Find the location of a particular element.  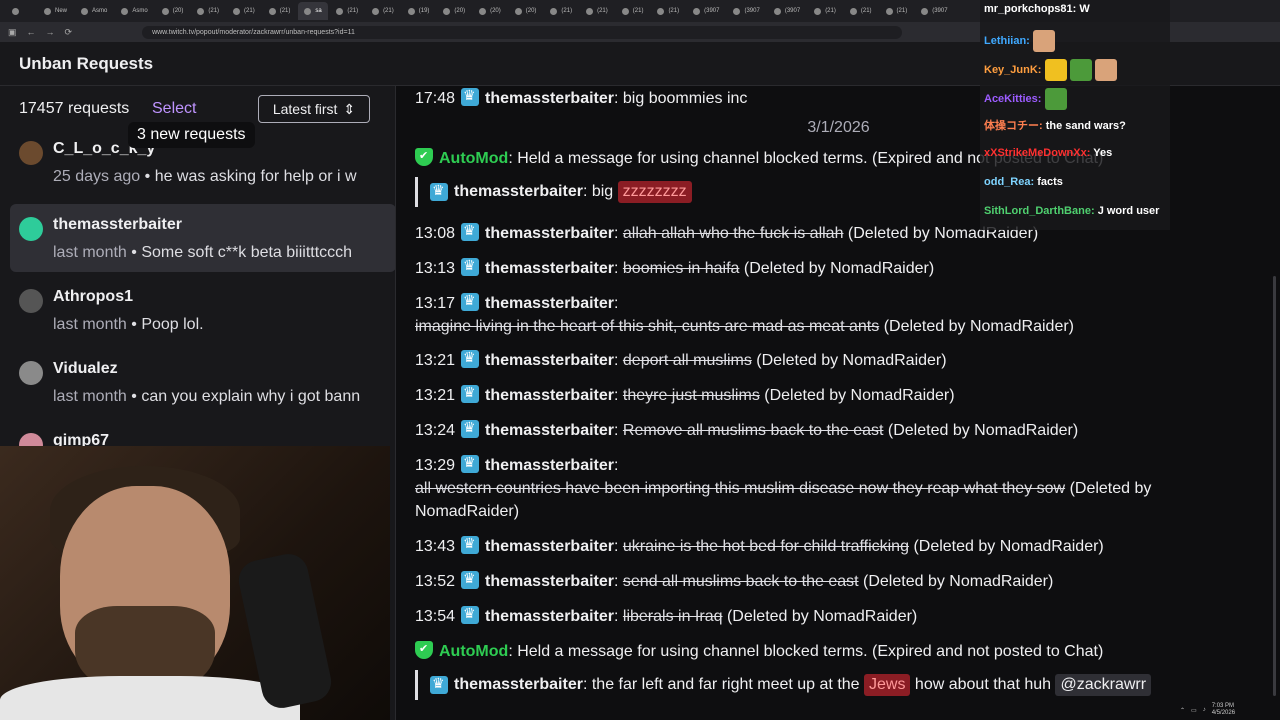

overlay-chat-user: mr_porkchops81: is located at coordinates (1030, 9).